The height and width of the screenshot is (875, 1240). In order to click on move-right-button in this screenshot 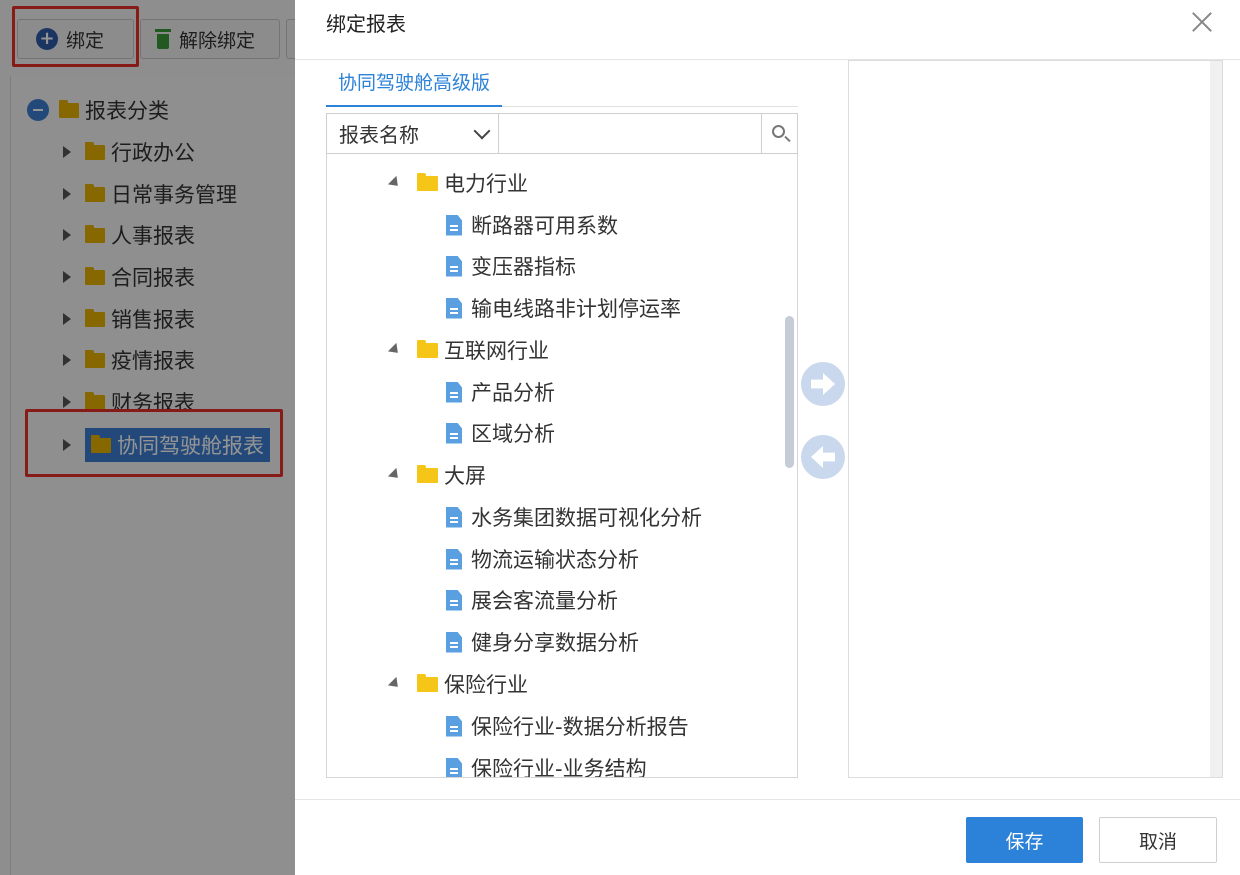, I will do `click(823, 384)`.